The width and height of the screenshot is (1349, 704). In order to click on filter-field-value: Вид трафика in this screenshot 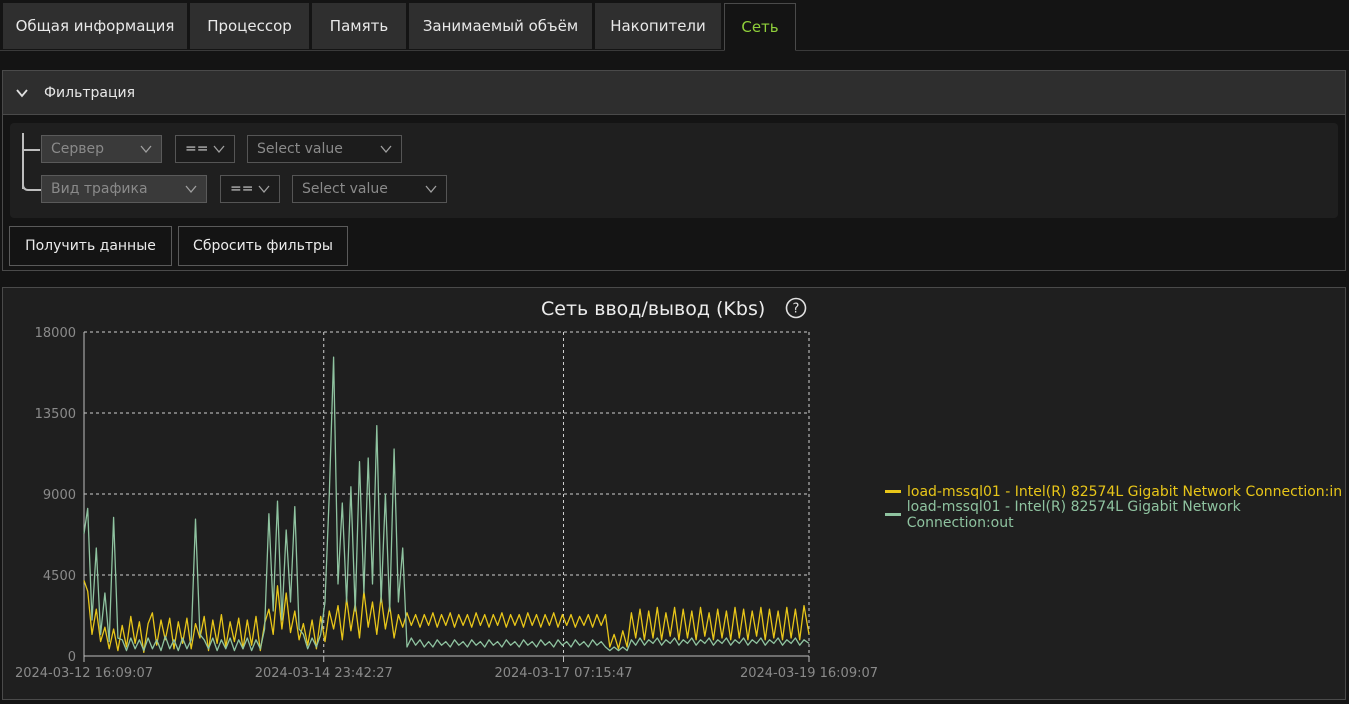, I will do `click(99, 189)`.